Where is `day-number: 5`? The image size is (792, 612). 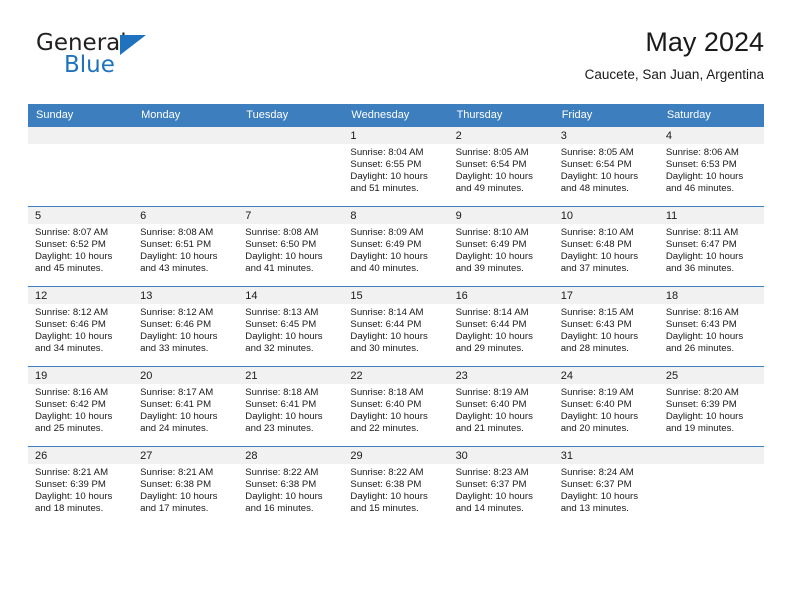
day-number: 5 is located at coordinates (81, 215).